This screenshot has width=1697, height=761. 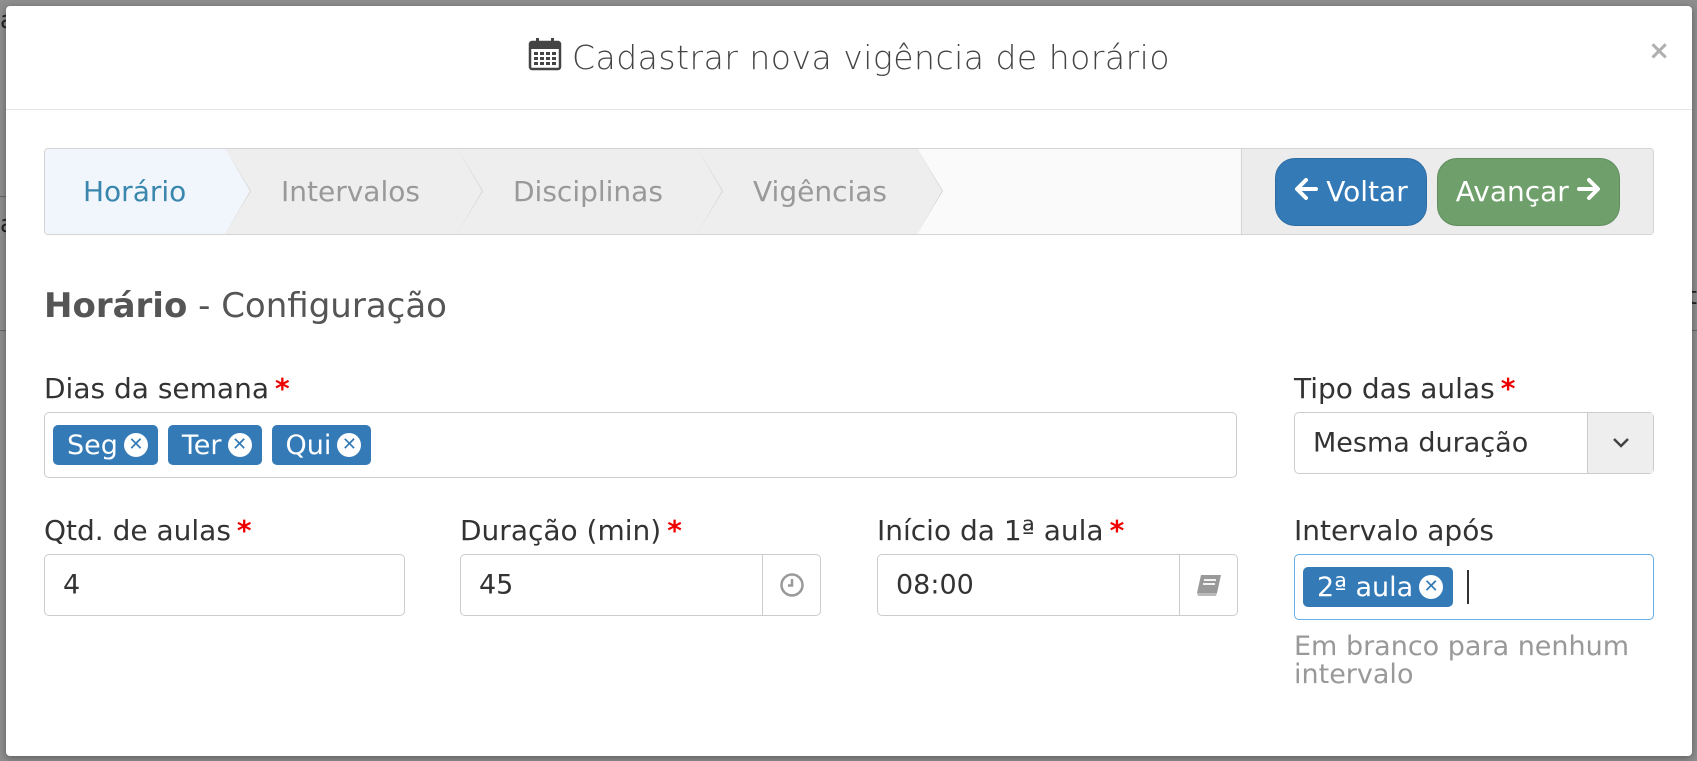 I want to click on interval-after-multiselect: 2ª aula ✕, so click(x=1474, y=587).